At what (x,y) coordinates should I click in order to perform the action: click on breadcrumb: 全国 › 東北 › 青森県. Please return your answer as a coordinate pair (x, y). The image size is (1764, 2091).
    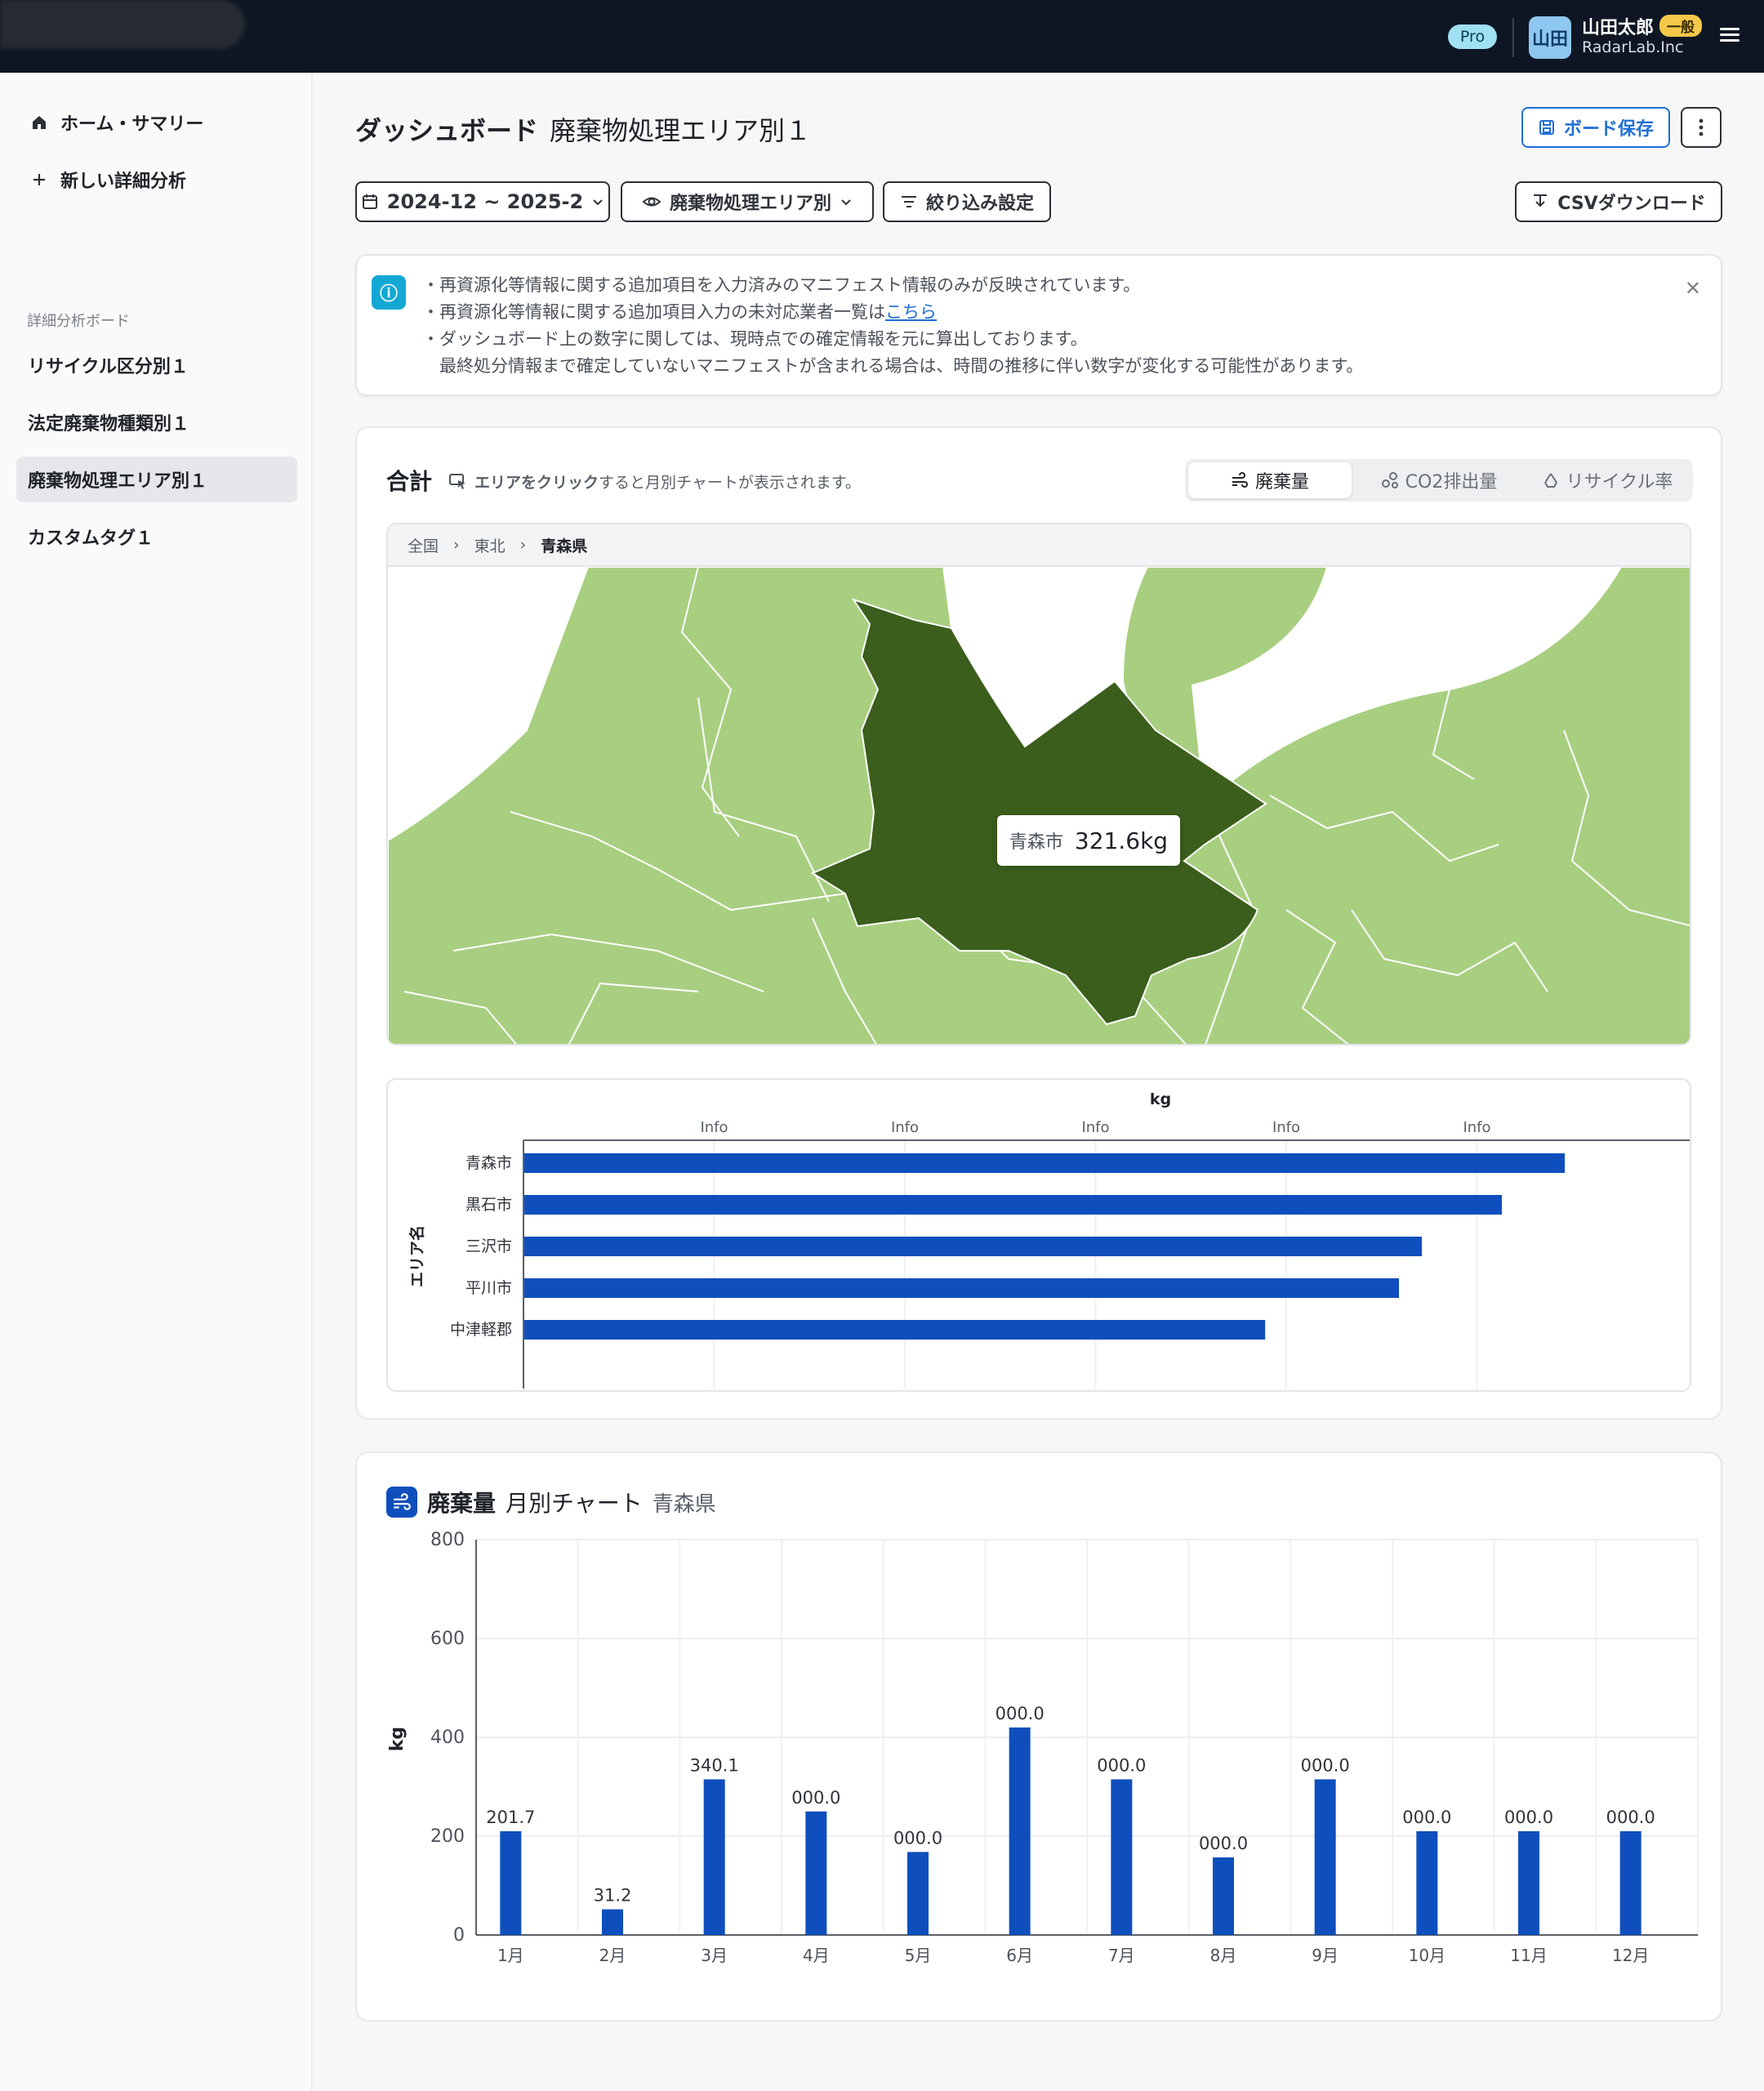
    Looking at the image, I should click on (1039, 545).